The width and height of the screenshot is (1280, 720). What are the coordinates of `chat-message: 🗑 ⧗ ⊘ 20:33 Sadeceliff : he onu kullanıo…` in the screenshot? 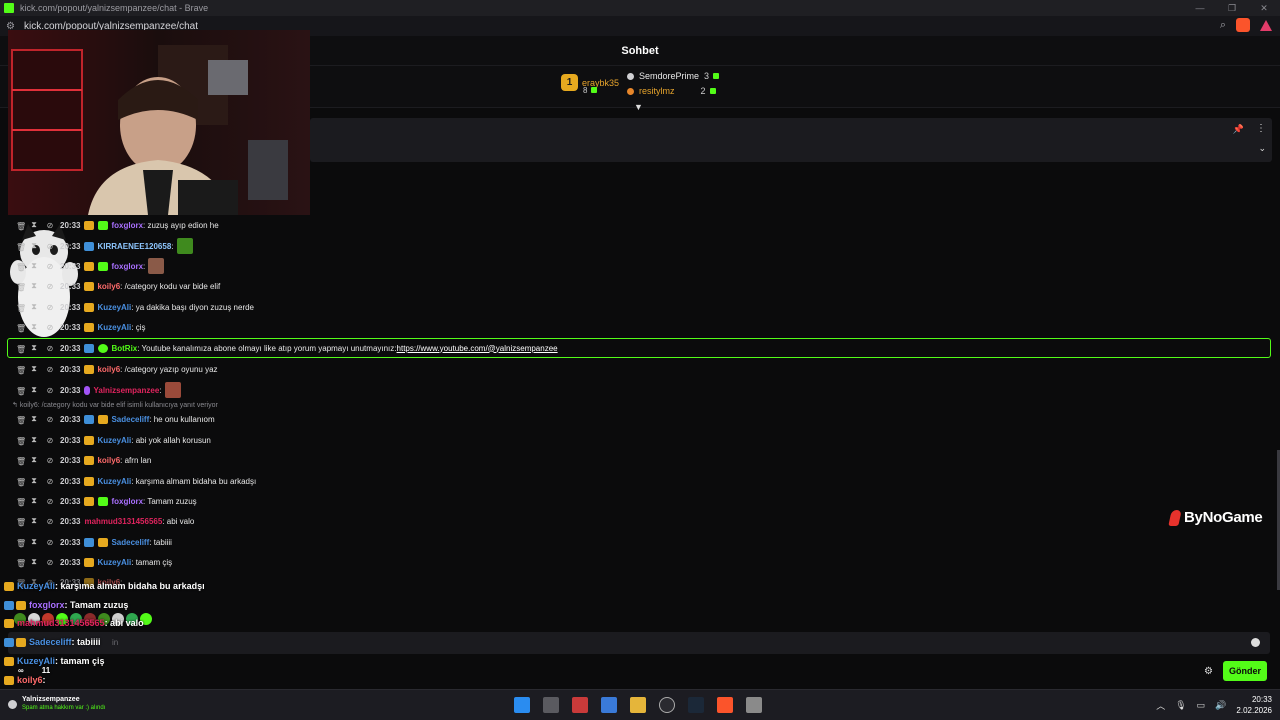 It's located at (107, 419).